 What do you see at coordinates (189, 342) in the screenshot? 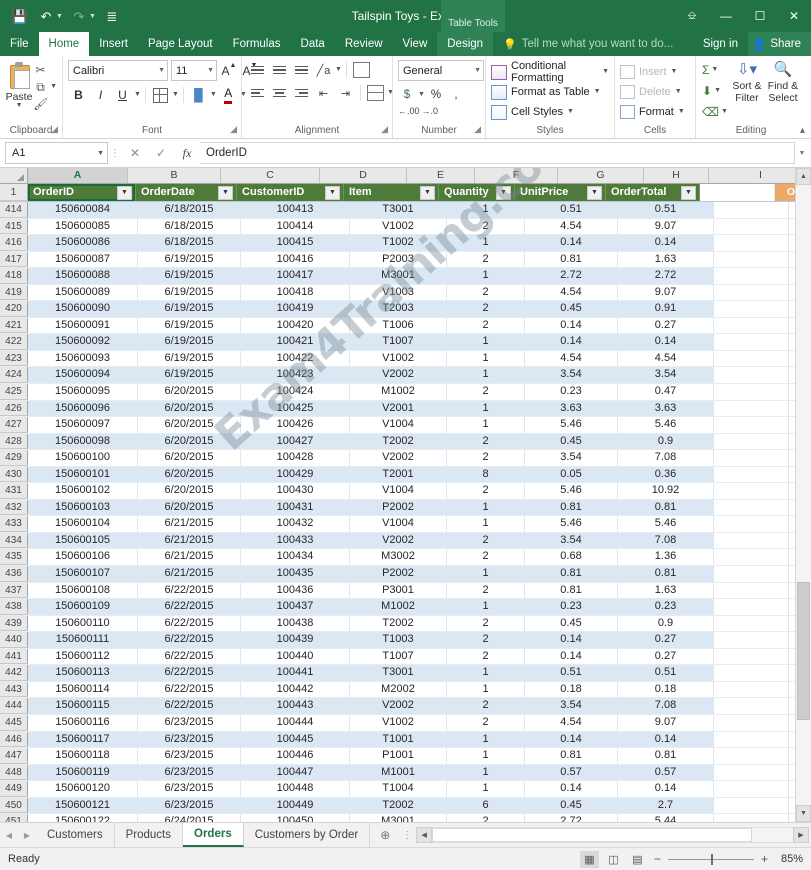
I see `cell-B422: 6/19/2015` at bounding box center [189, 342].